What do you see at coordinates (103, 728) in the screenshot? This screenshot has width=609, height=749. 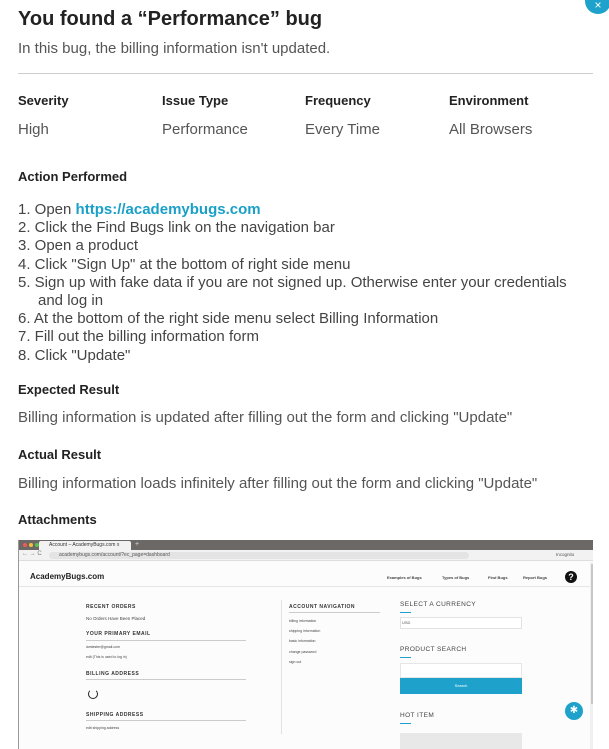 I see `shipping-edit-link: edit shipping address` at bounding box center [103, 728].